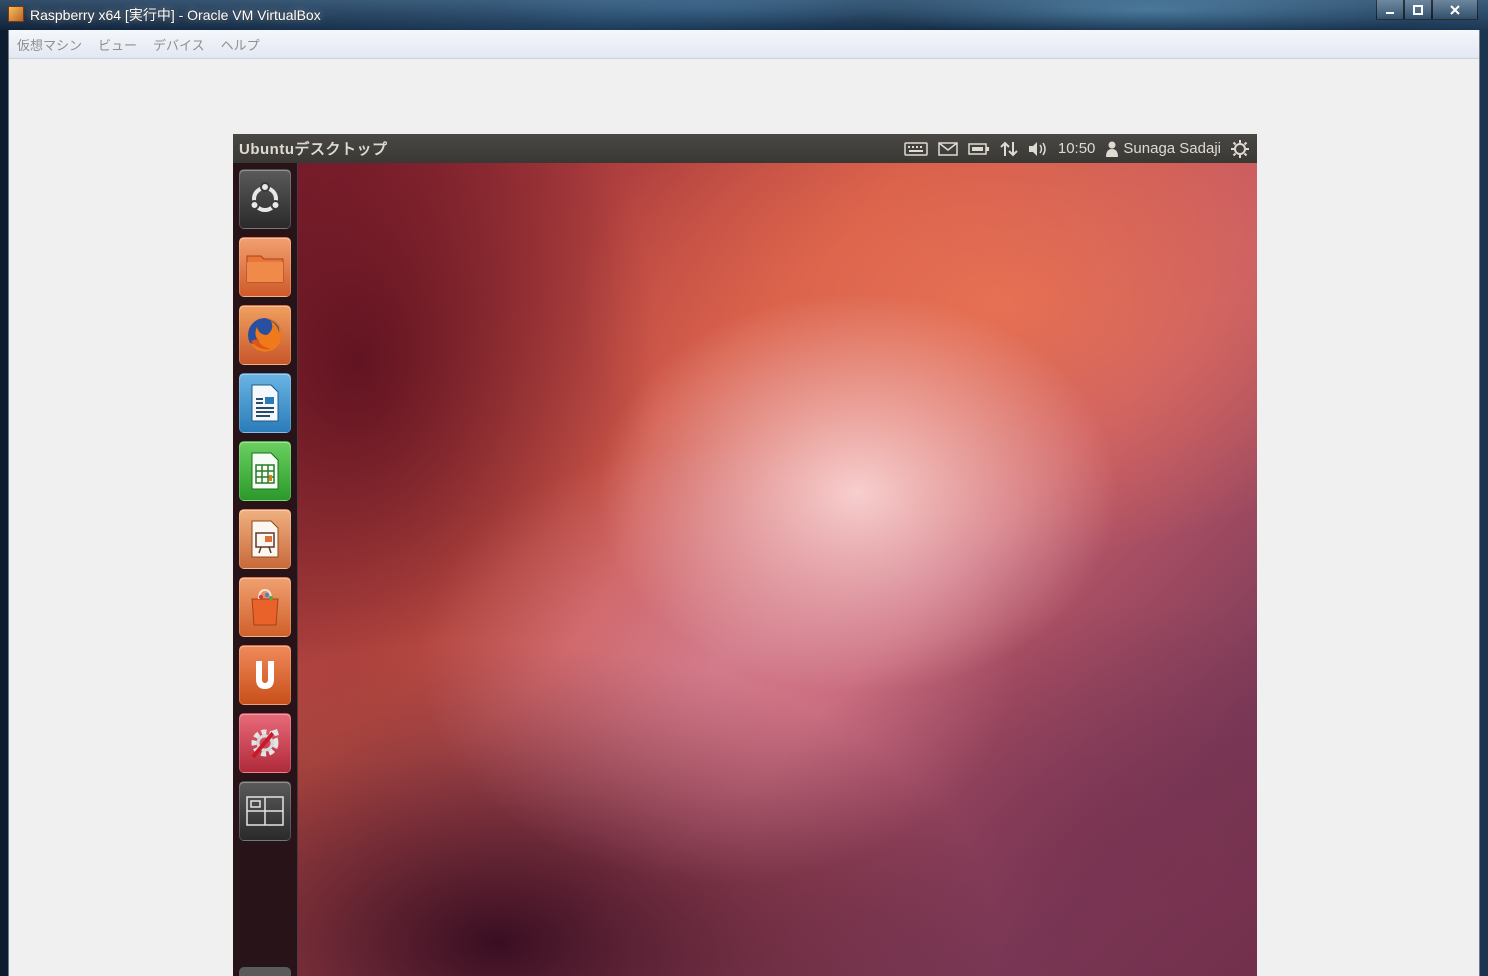 This screenshot has width=1488, height=976. I want to click on user-name: Sunaga Sadaji, so click(1172, 148).